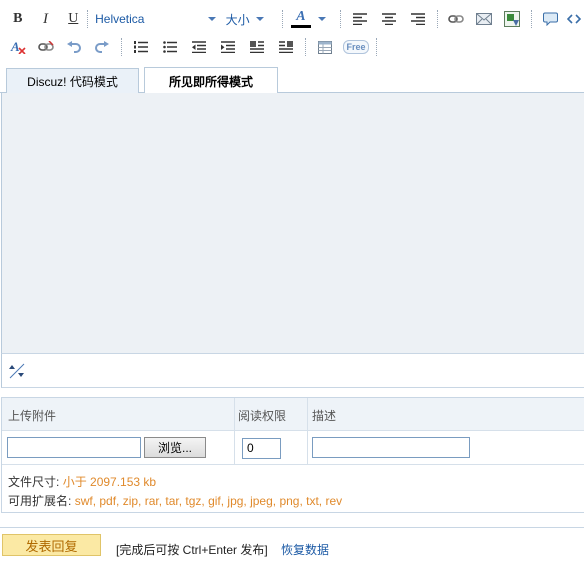  I want to click on unlink-icon, so click(46, 47).